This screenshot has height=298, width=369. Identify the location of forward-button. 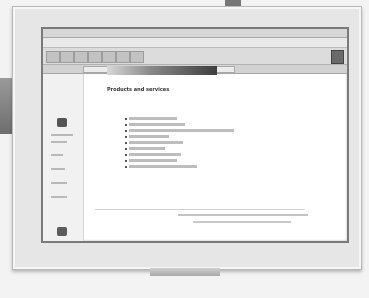
(67, 57).